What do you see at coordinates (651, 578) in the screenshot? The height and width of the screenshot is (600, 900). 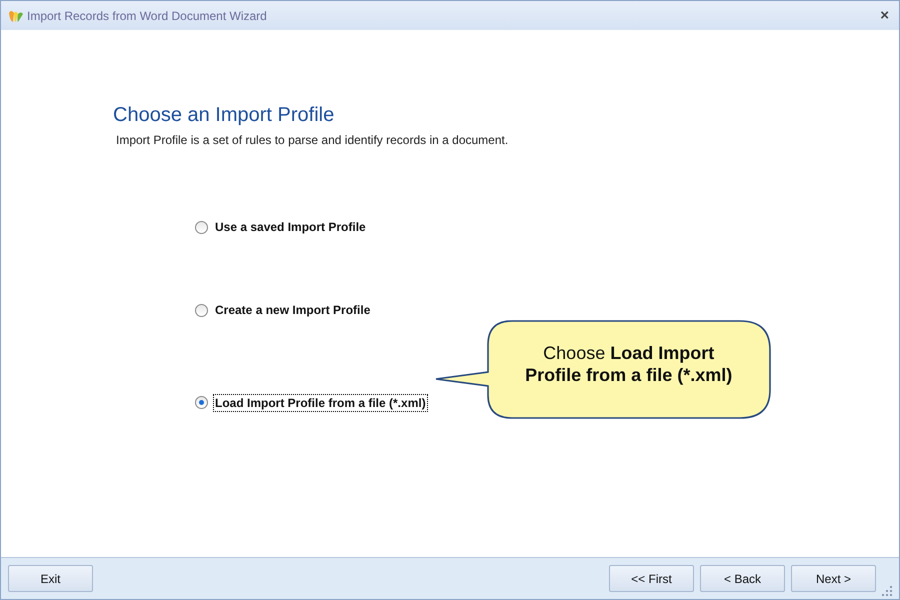 I see `first-button: << First` at bounding box center [651, 578].